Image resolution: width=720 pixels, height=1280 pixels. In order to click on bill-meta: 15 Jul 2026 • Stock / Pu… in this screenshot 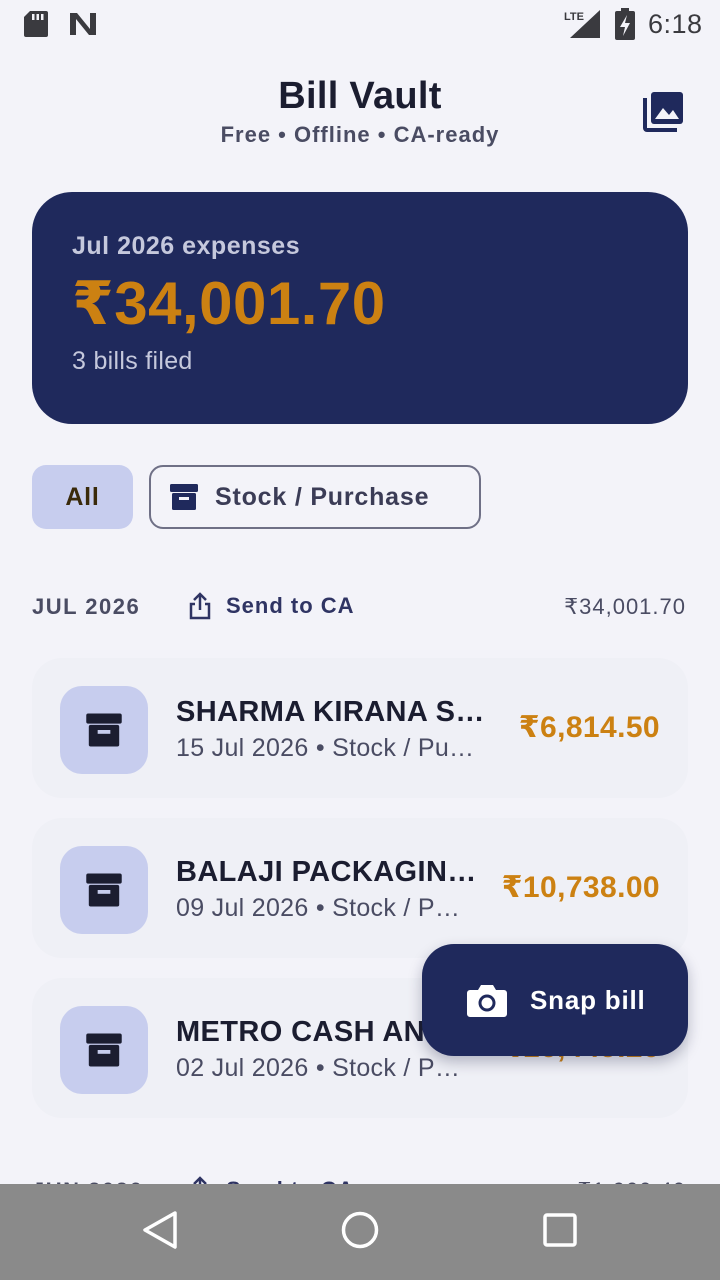, I will do `click(325, 748)`.